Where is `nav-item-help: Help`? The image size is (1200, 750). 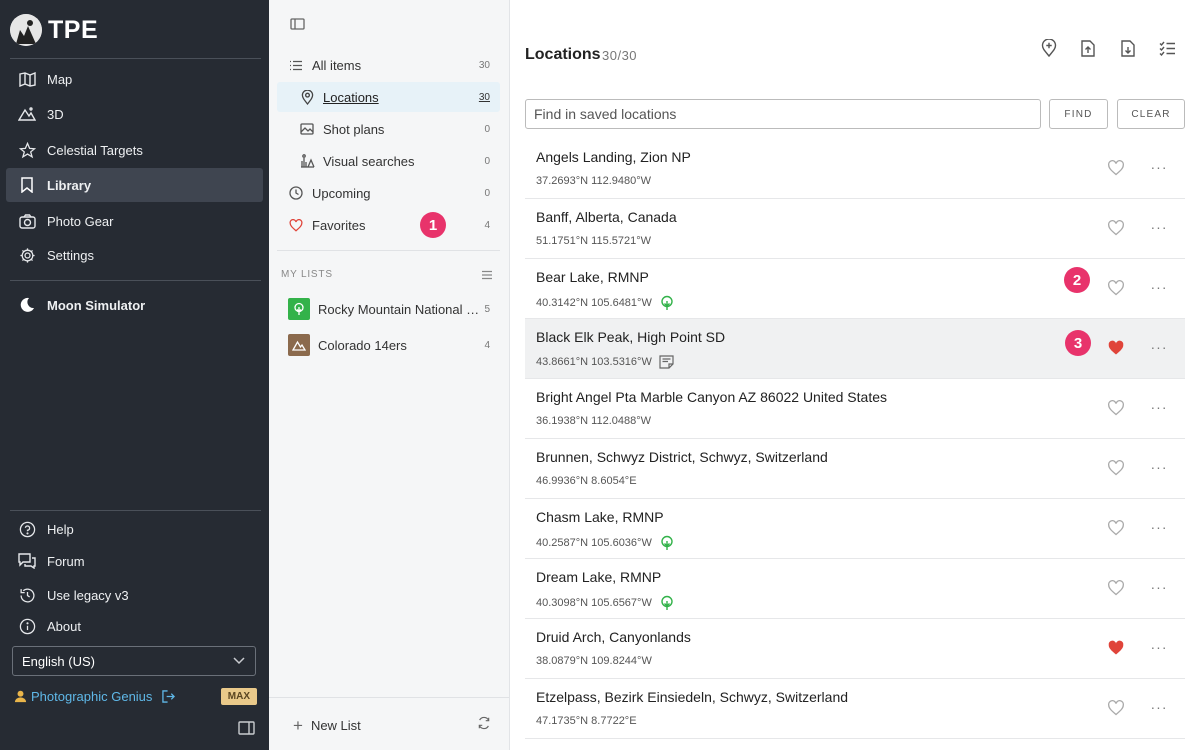 nav-item-help: Help is located at coordinates (134, 529).